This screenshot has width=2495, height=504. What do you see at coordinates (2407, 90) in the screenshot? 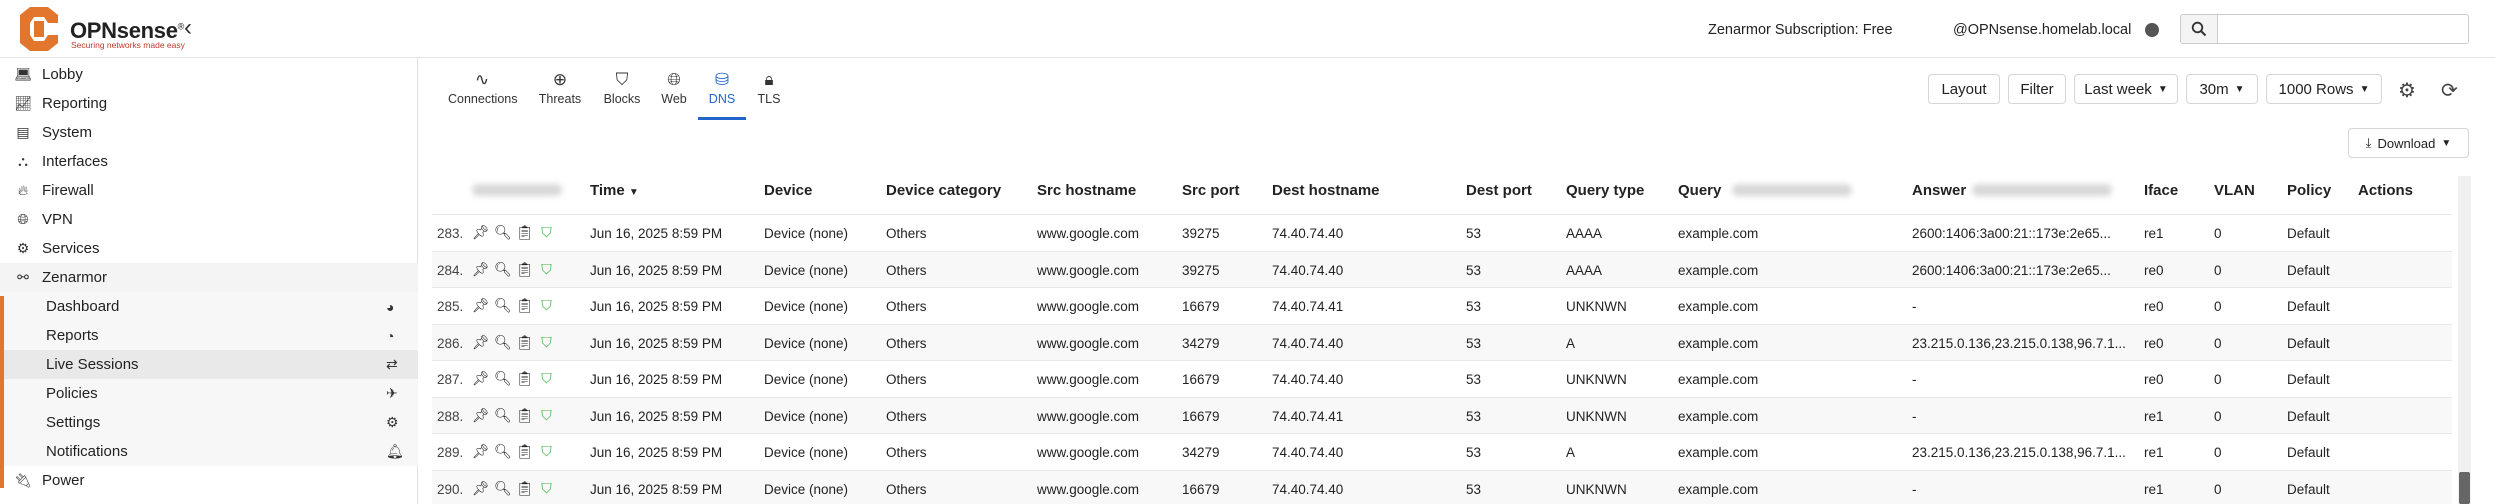
I see `settings-icon: ⚙` at bounding box center [2407, 90].